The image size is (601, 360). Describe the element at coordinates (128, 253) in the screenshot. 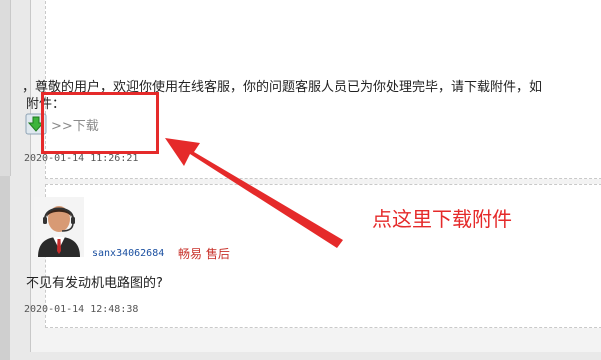

I see `username-link: sanx34062684` at that location.